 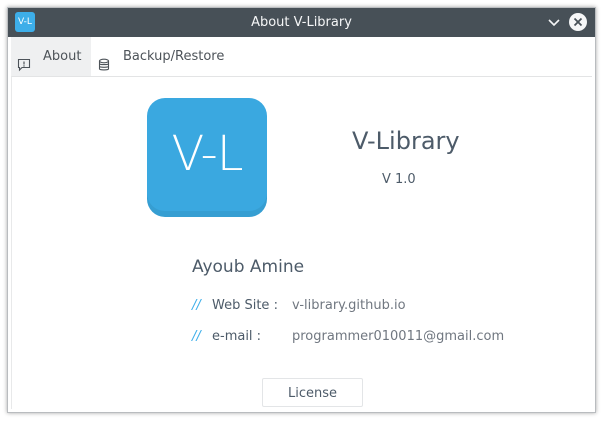 I want to click on app-version: V 1.0, so click(x=399, y=179).